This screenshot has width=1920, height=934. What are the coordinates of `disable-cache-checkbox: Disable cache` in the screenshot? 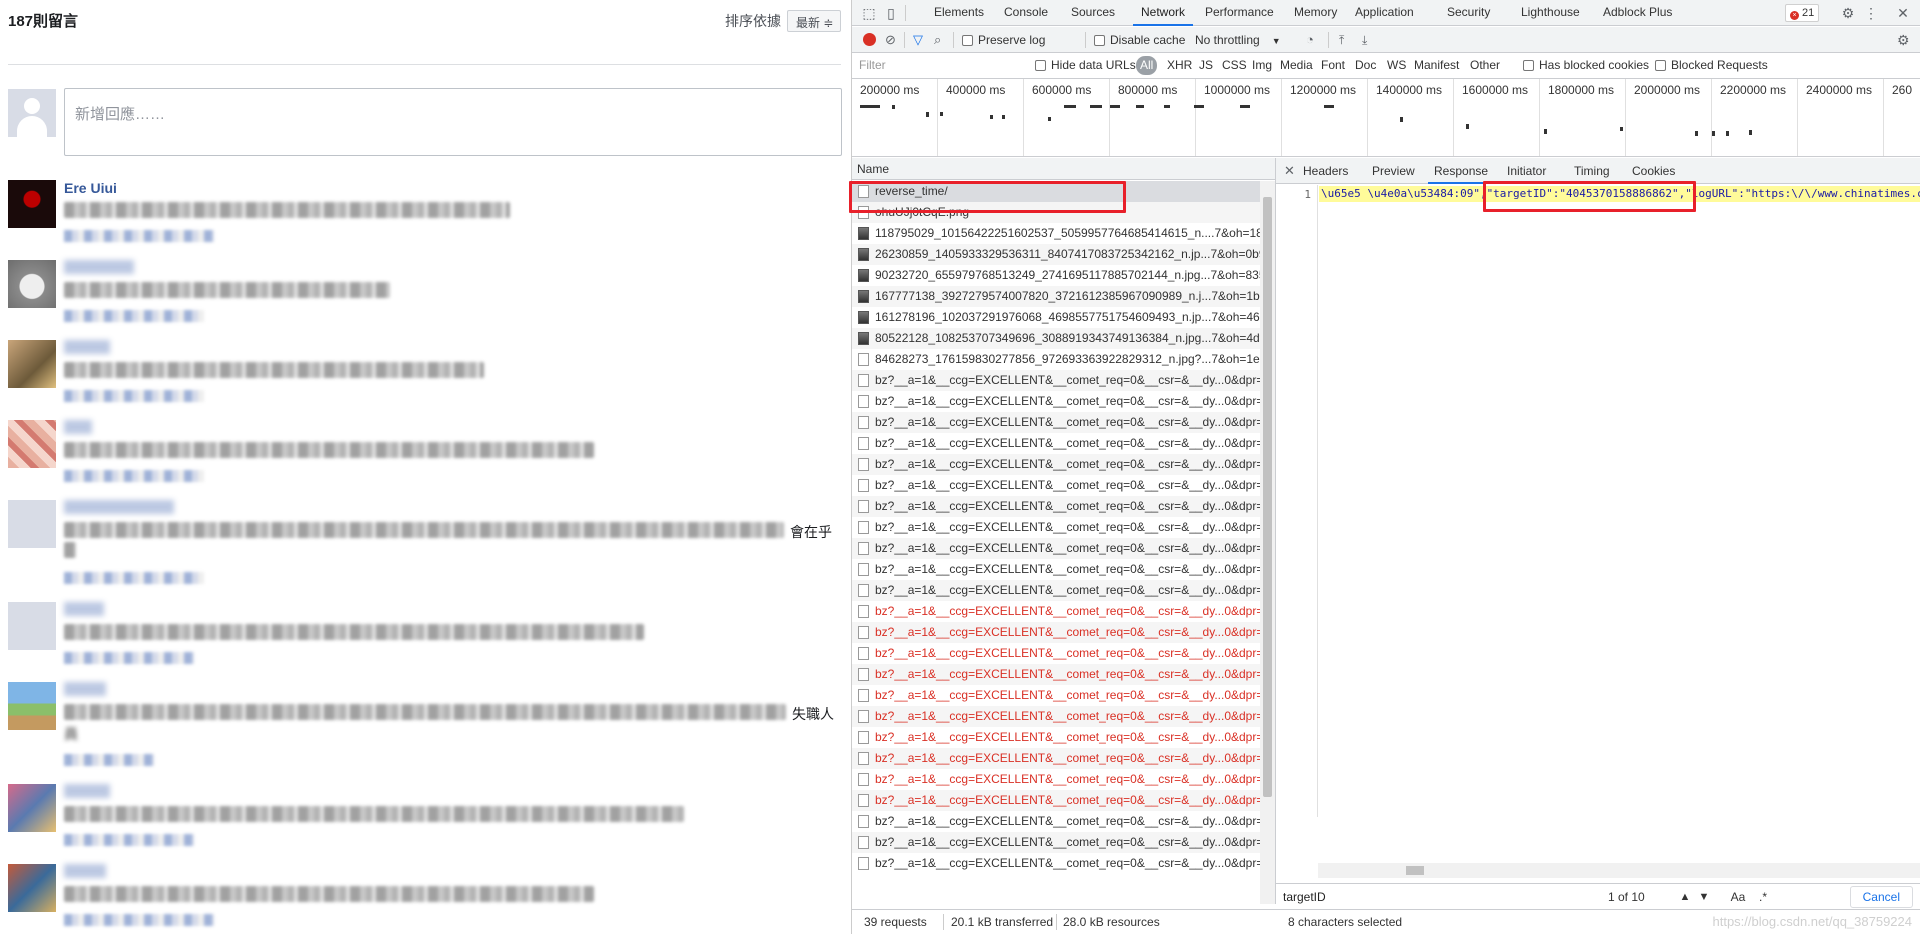 It's located at (1139, 40).